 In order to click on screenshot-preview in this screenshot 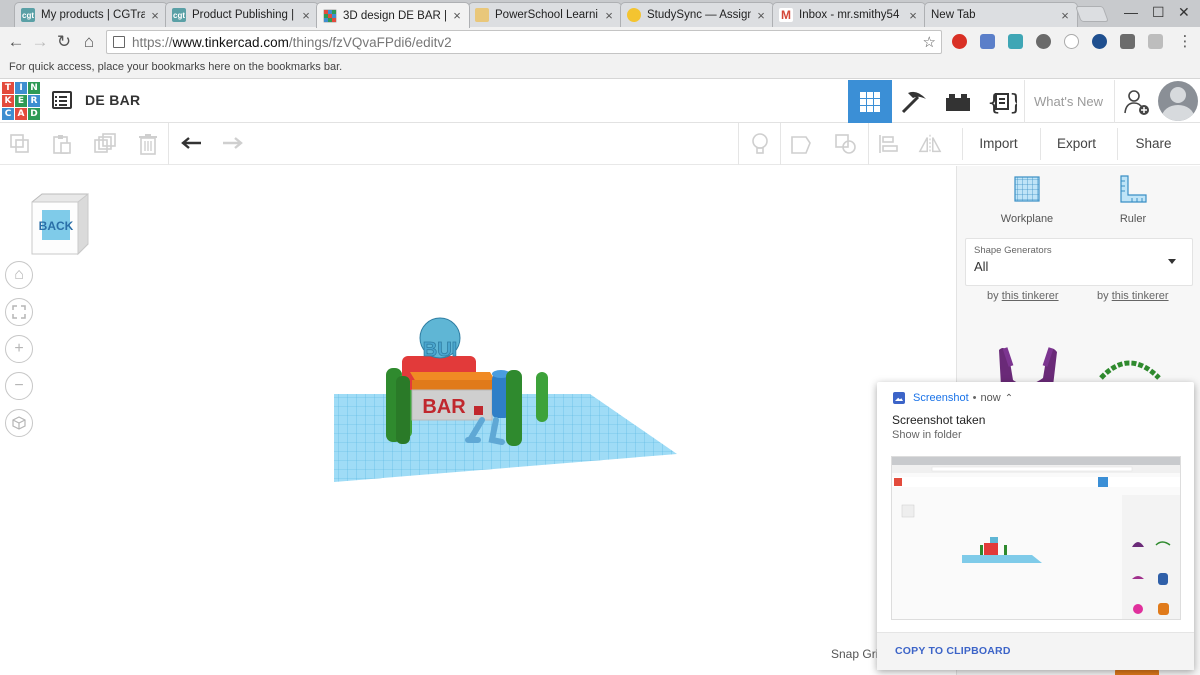, I will do `click(1036, 538)`.